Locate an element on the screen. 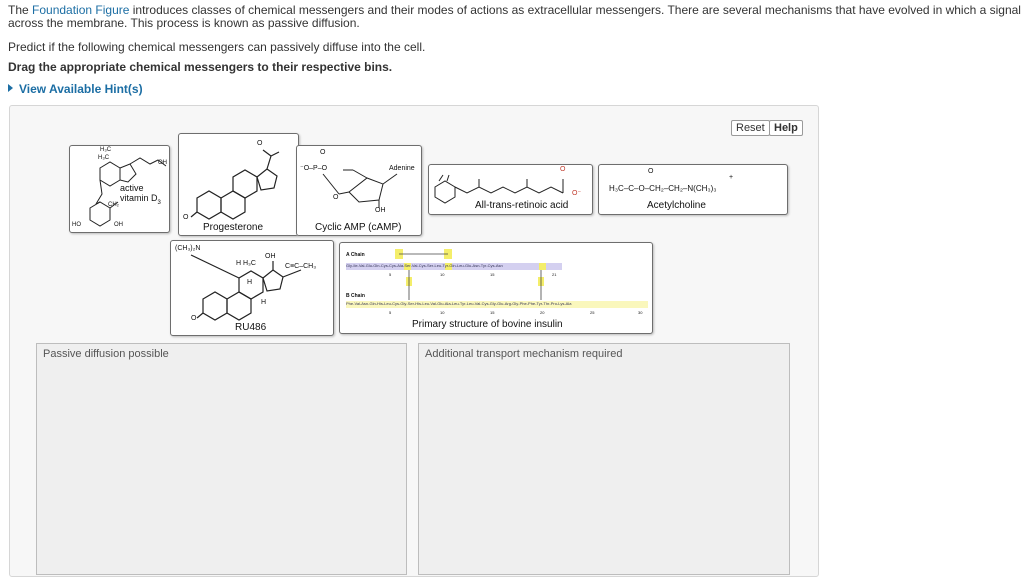 The image size is (1024, 577). bin-additional-transport: Additional transport mechanism required is located at coordinates (604, 459).